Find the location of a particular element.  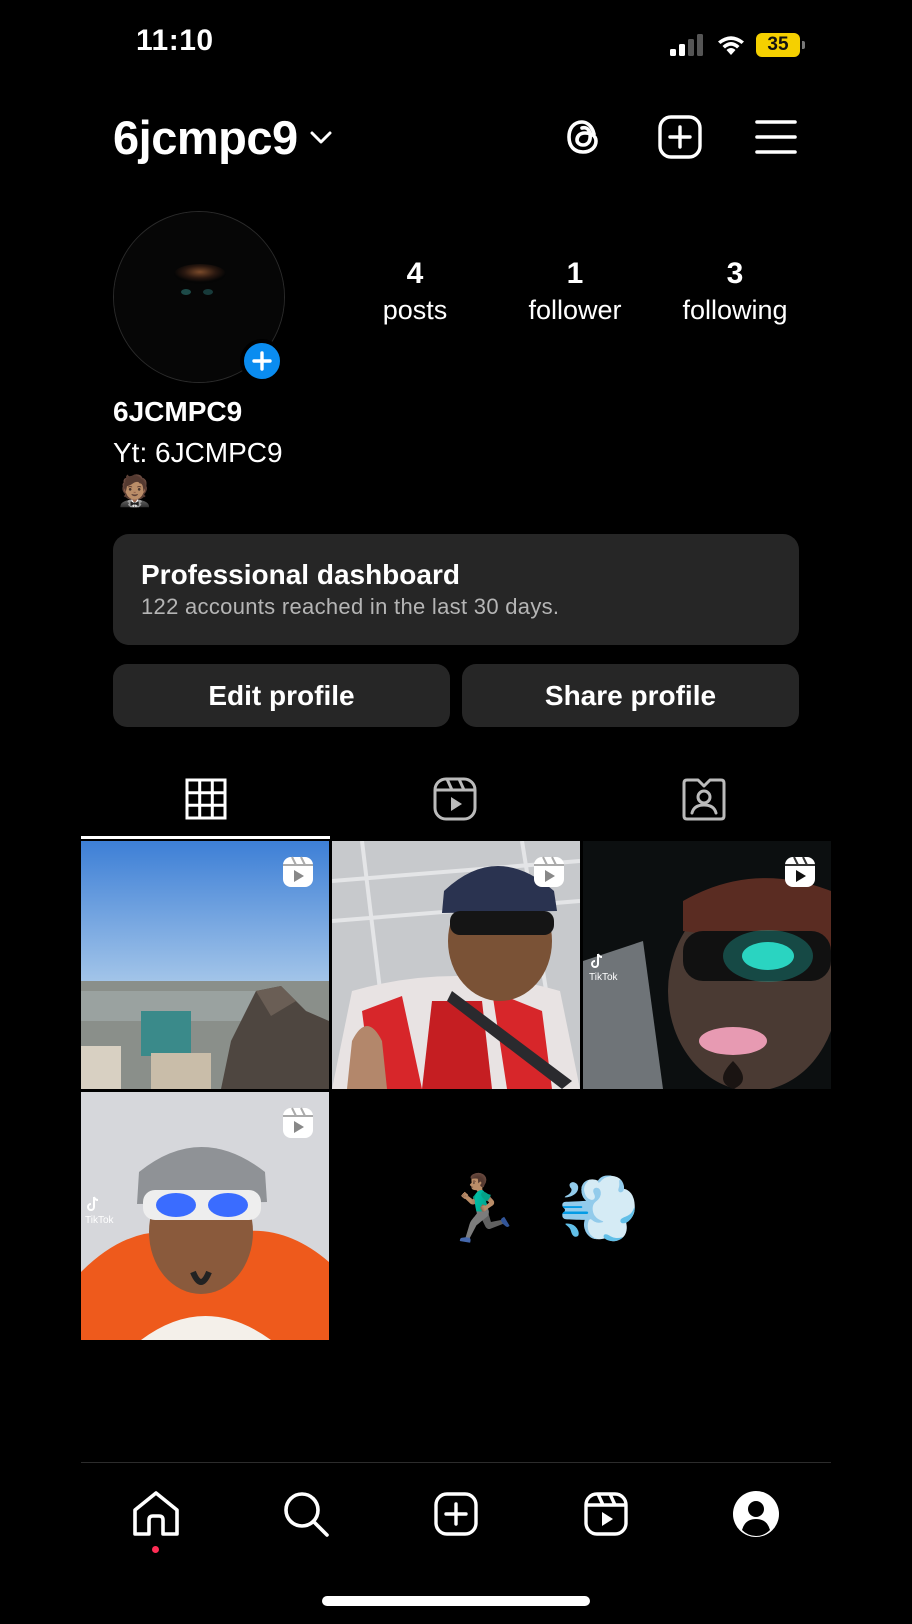

stat-label: posts is located at coordinates (415, 310).